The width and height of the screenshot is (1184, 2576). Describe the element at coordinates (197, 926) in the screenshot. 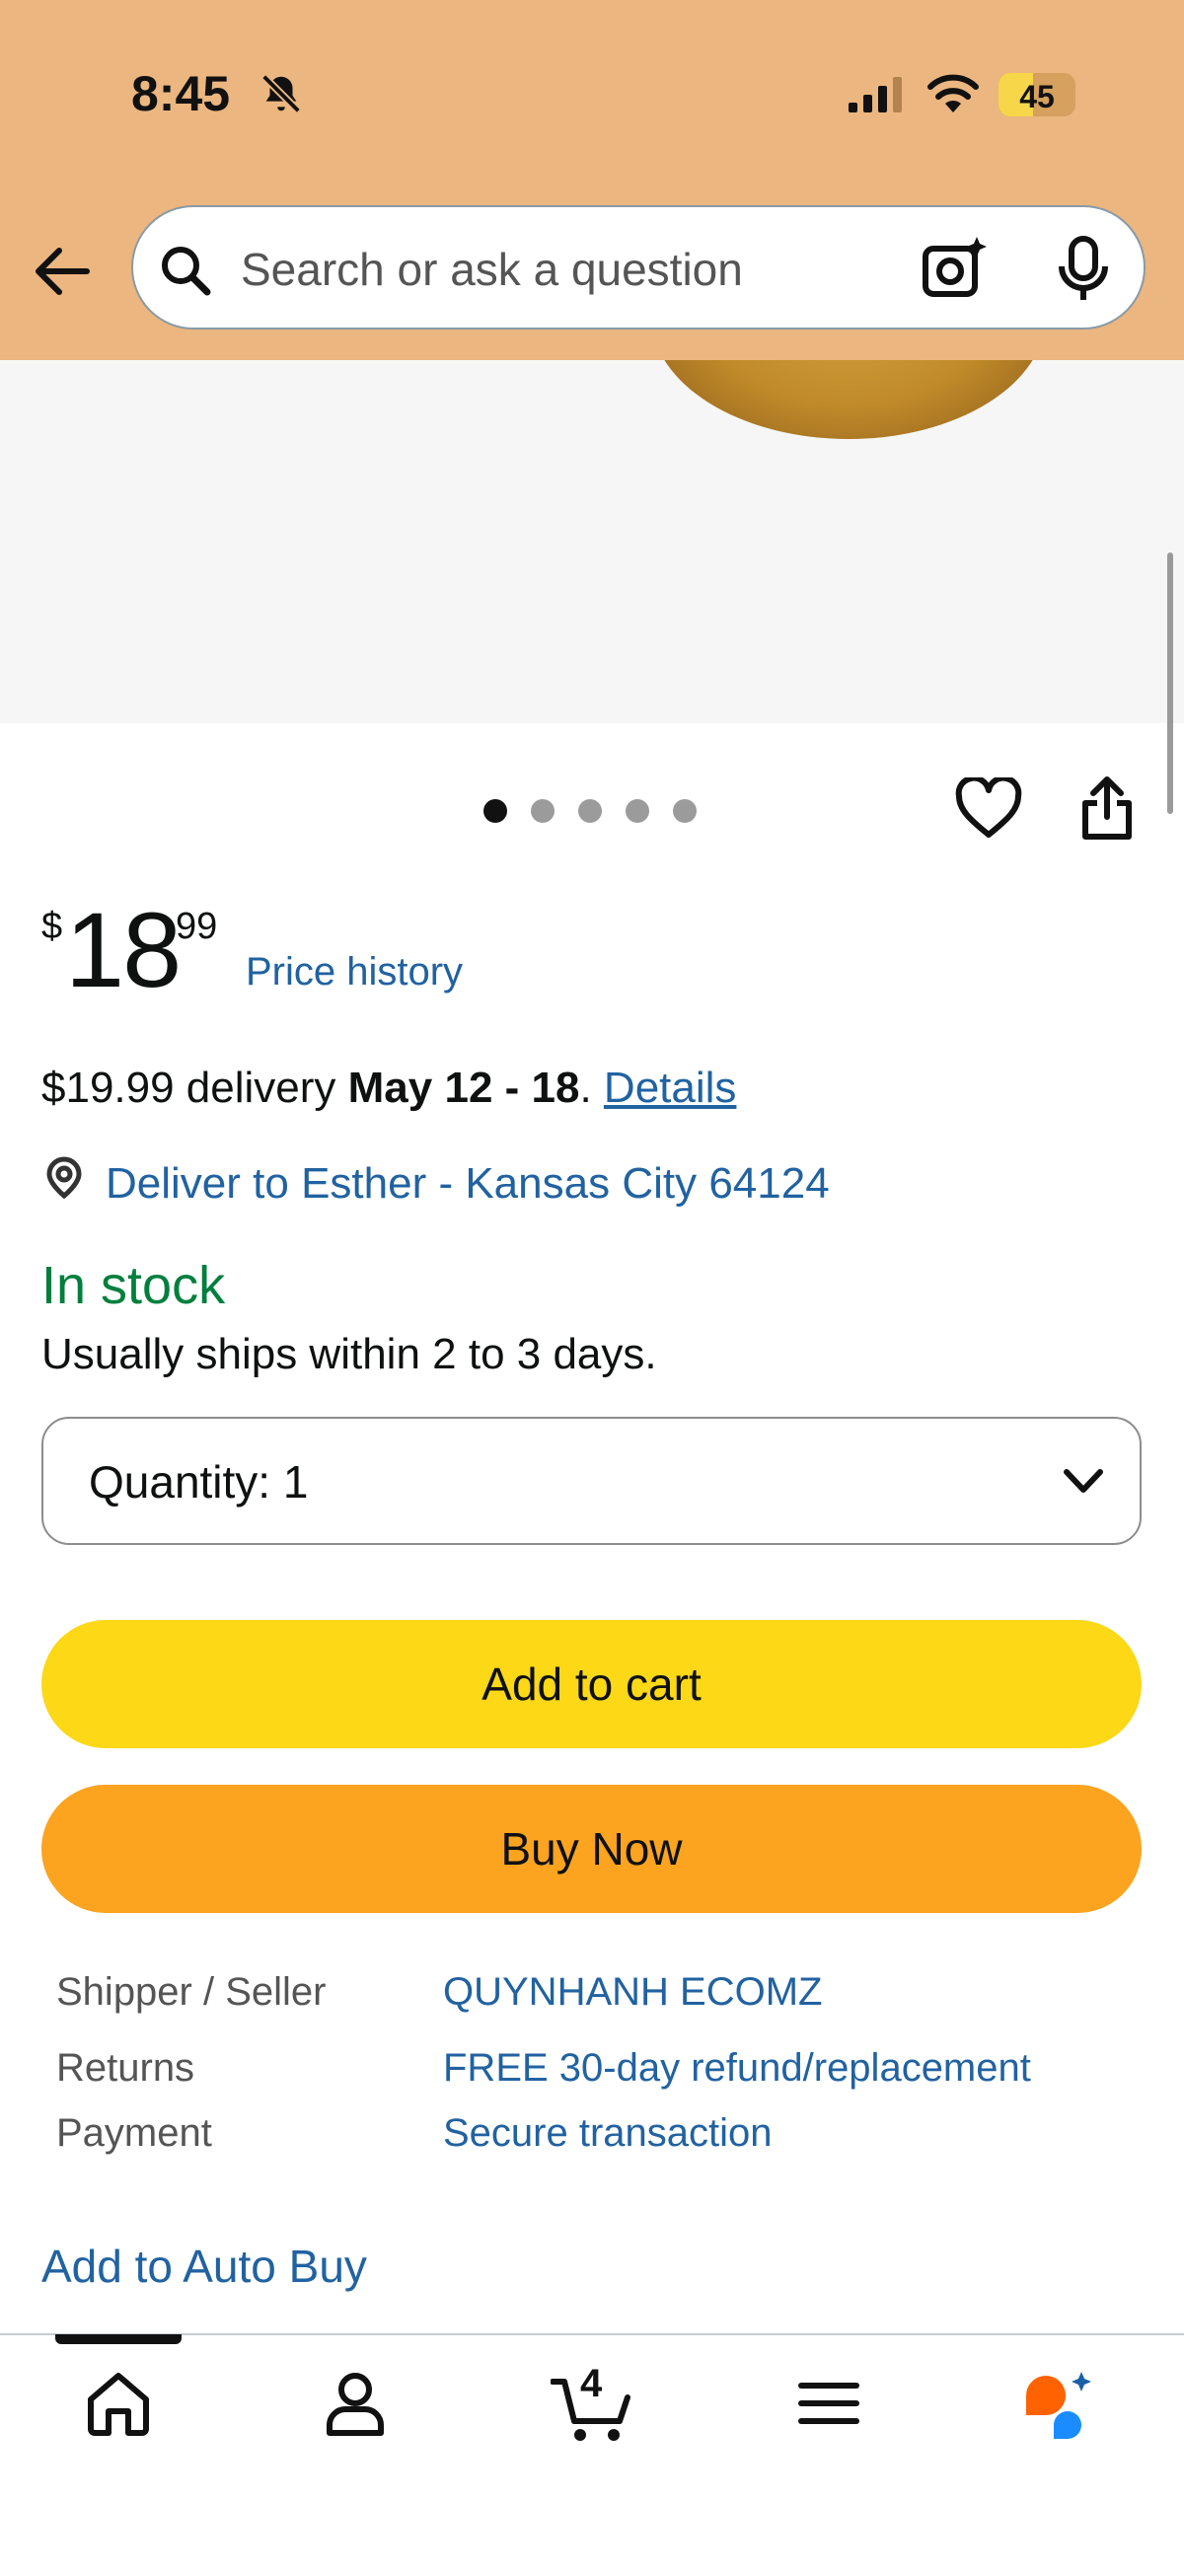

I see `price-fraction: 99` at that location.